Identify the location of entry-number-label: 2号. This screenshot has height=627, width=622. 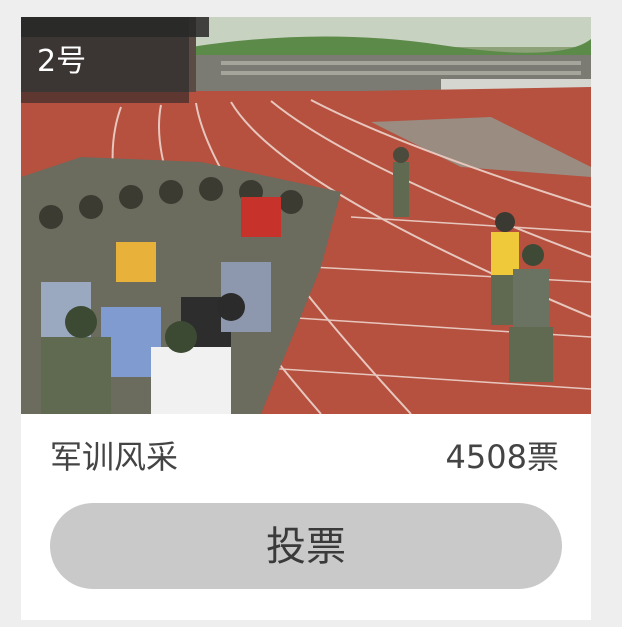
(62, 61).